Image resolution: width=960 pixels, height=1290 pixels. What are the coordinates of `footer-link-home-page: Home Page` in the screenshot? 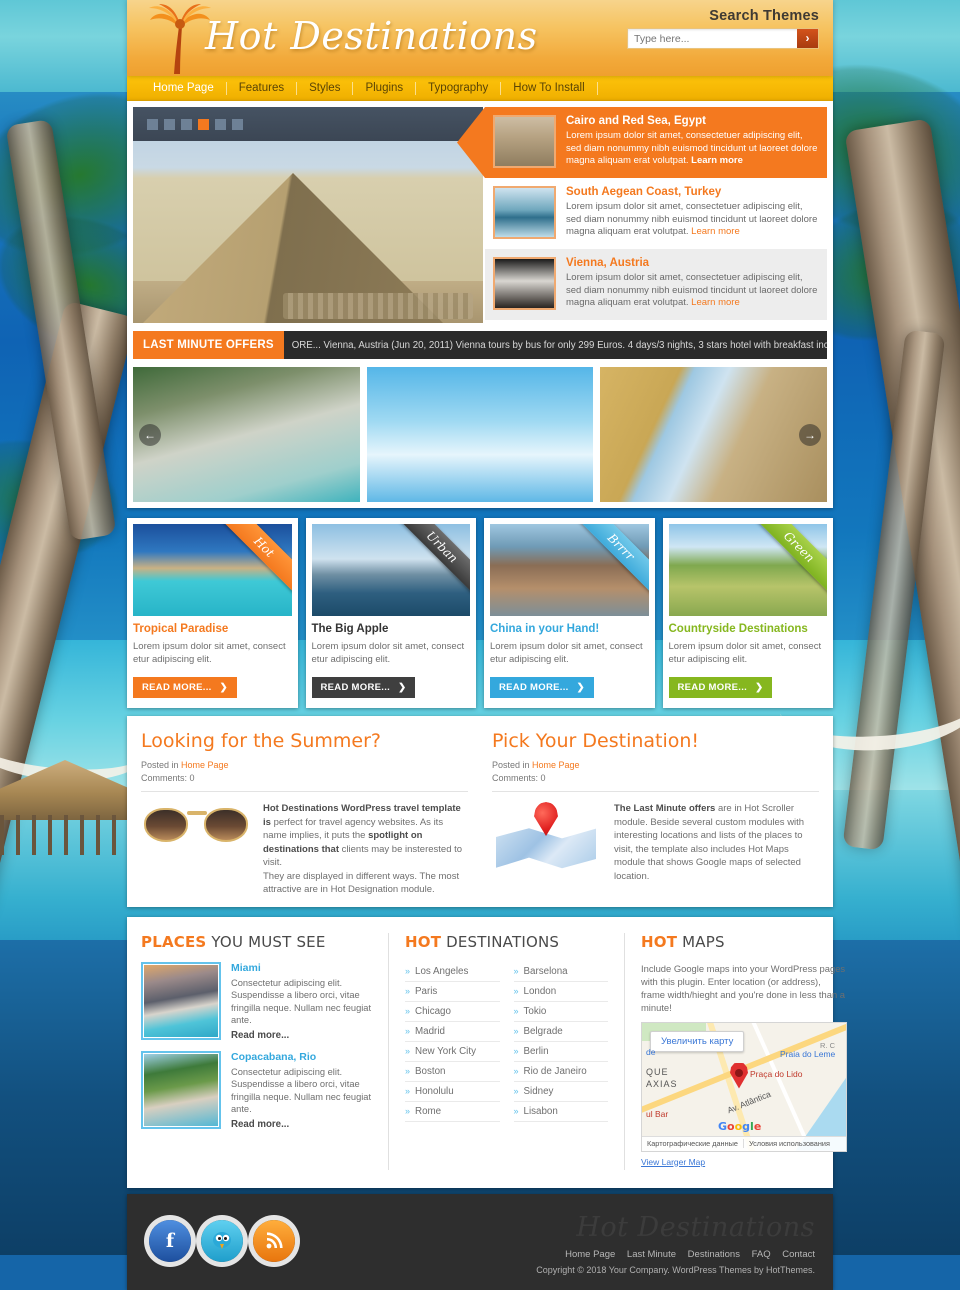 It's located at (590, 1254).